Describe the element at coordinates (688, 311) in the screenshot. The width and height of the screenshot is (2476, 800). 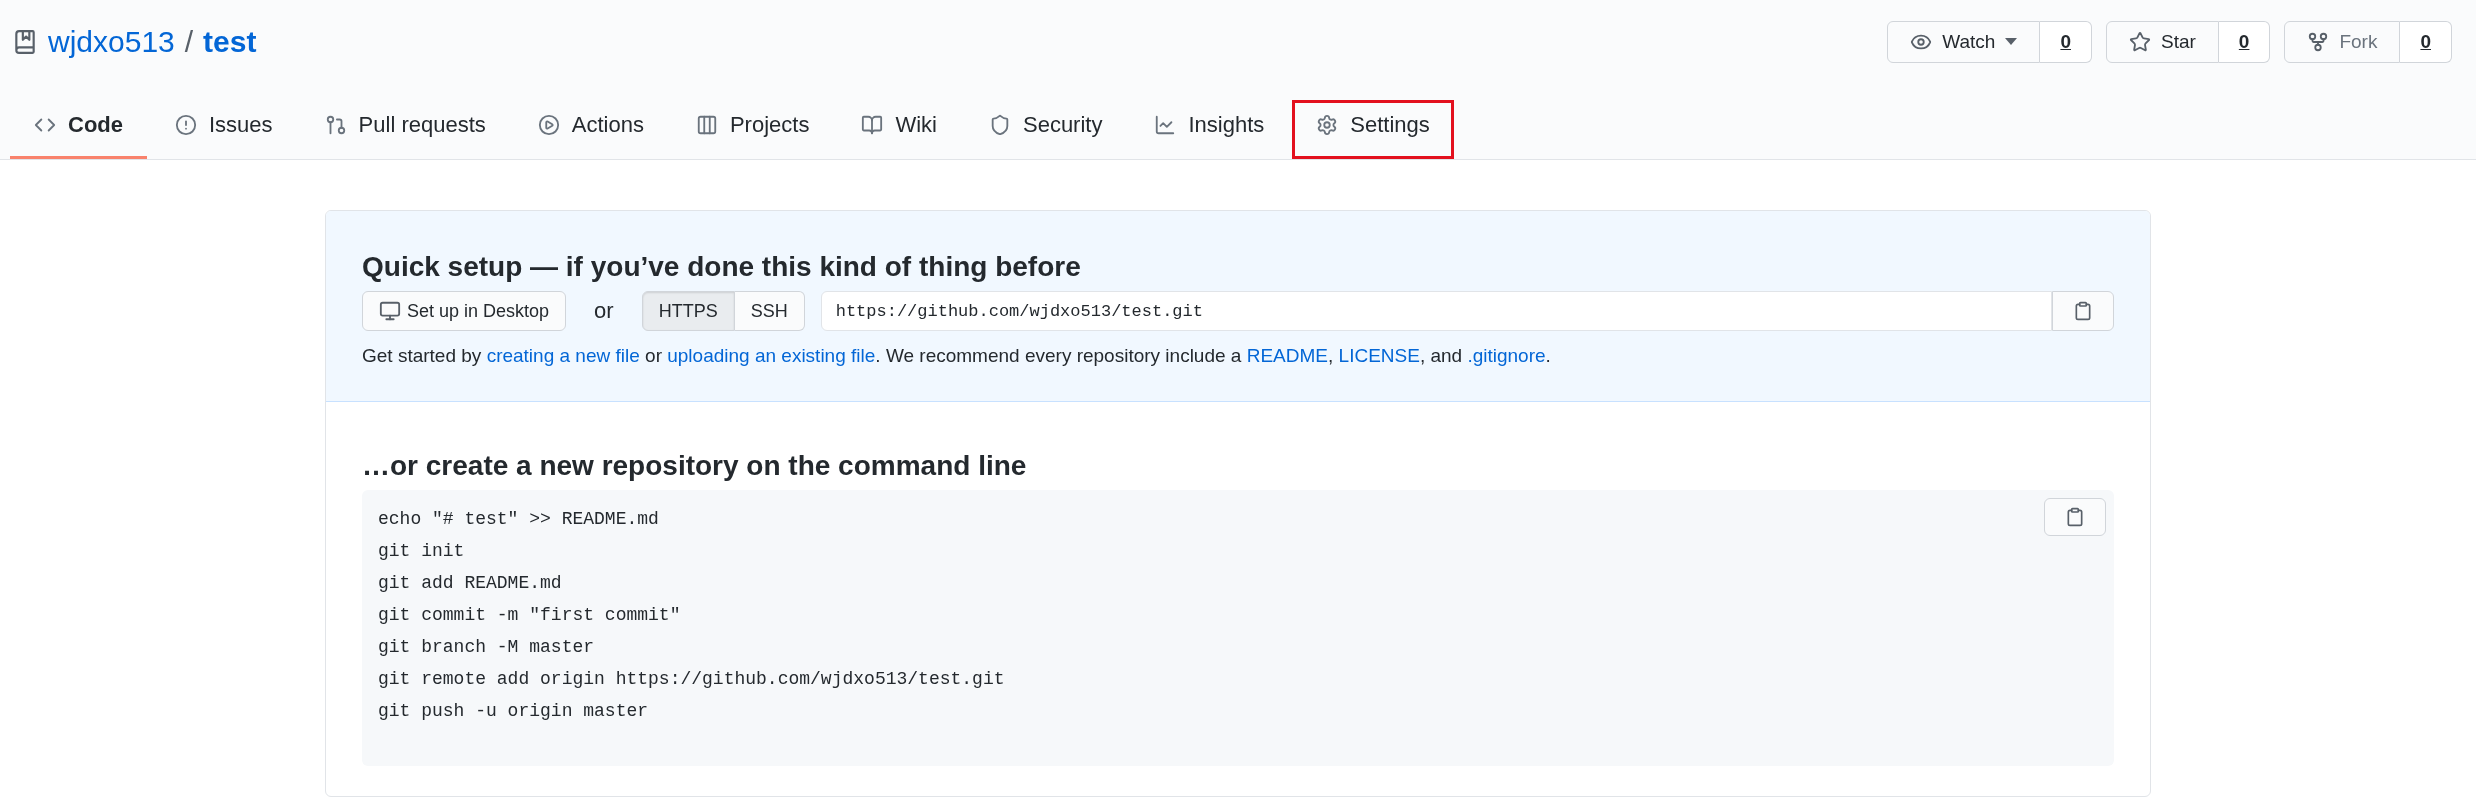
I see `protocol-toggle: HTTPS` at that location.